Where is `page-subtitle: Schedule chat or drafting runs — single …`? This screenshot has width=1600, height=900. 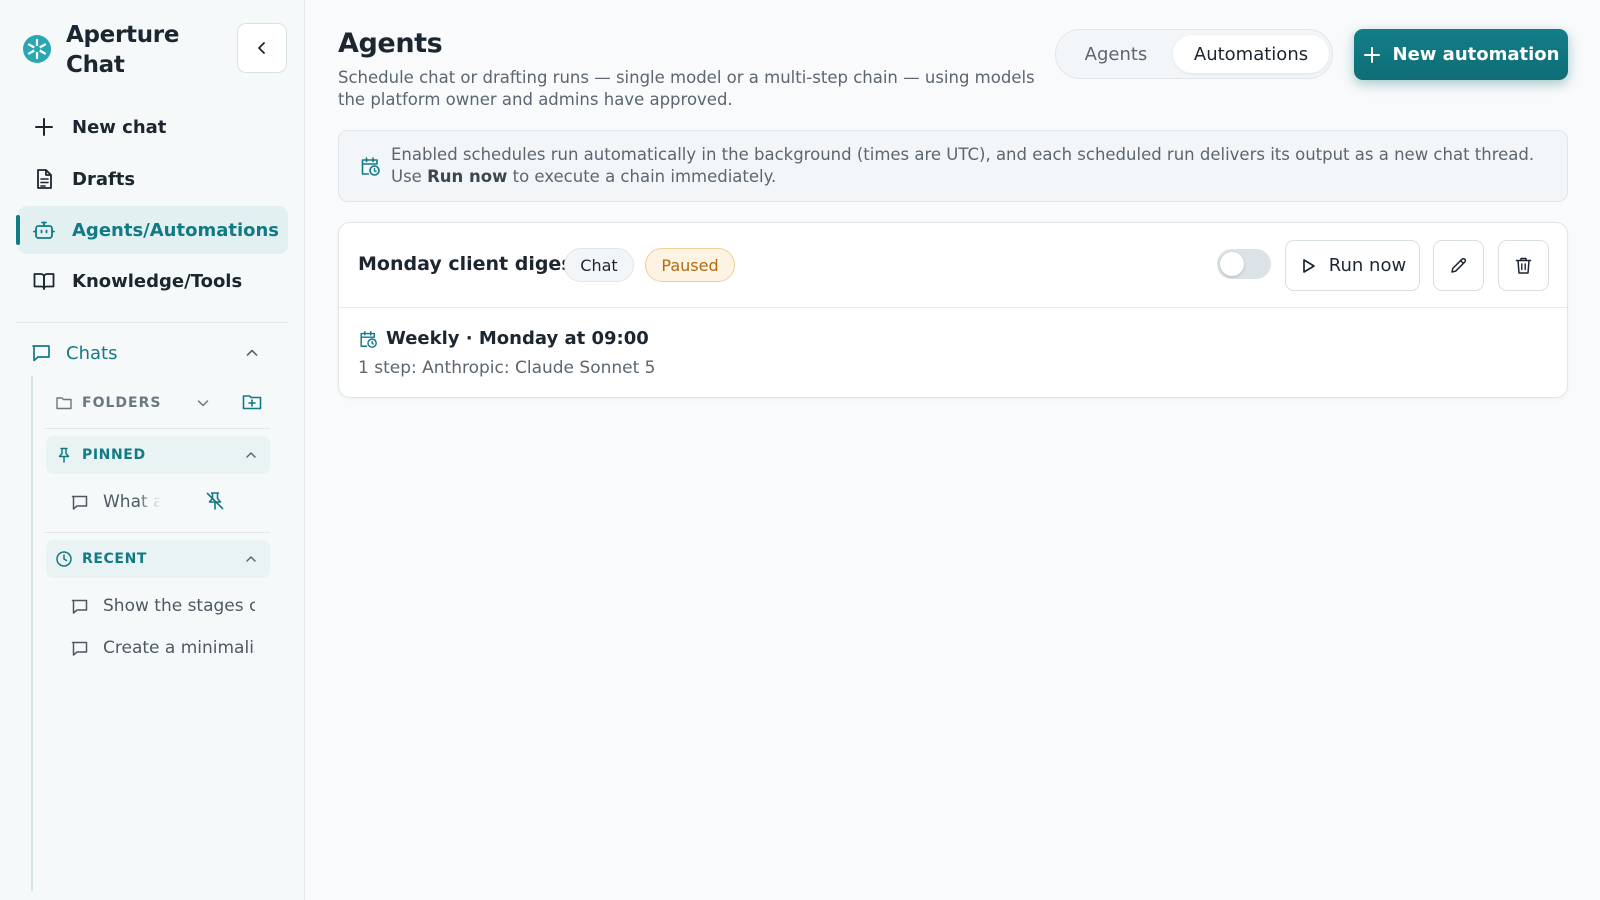
page-subtitle: Schedule chat or drafting runs — single … is located at coordinates (686, 88).